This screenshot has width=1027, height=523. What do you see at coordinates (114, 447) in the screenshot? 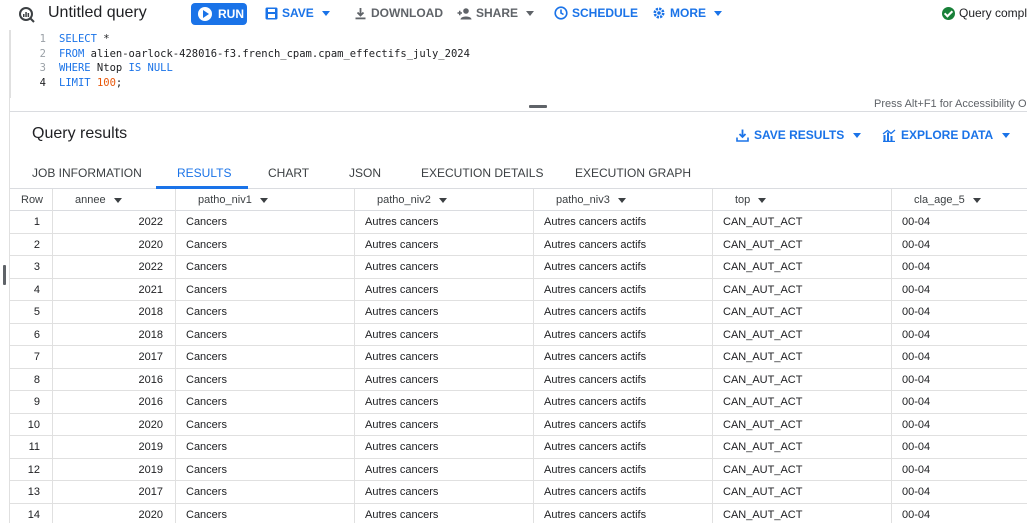
I see `cell-annee: 2019` at bounding box center [114, 447].